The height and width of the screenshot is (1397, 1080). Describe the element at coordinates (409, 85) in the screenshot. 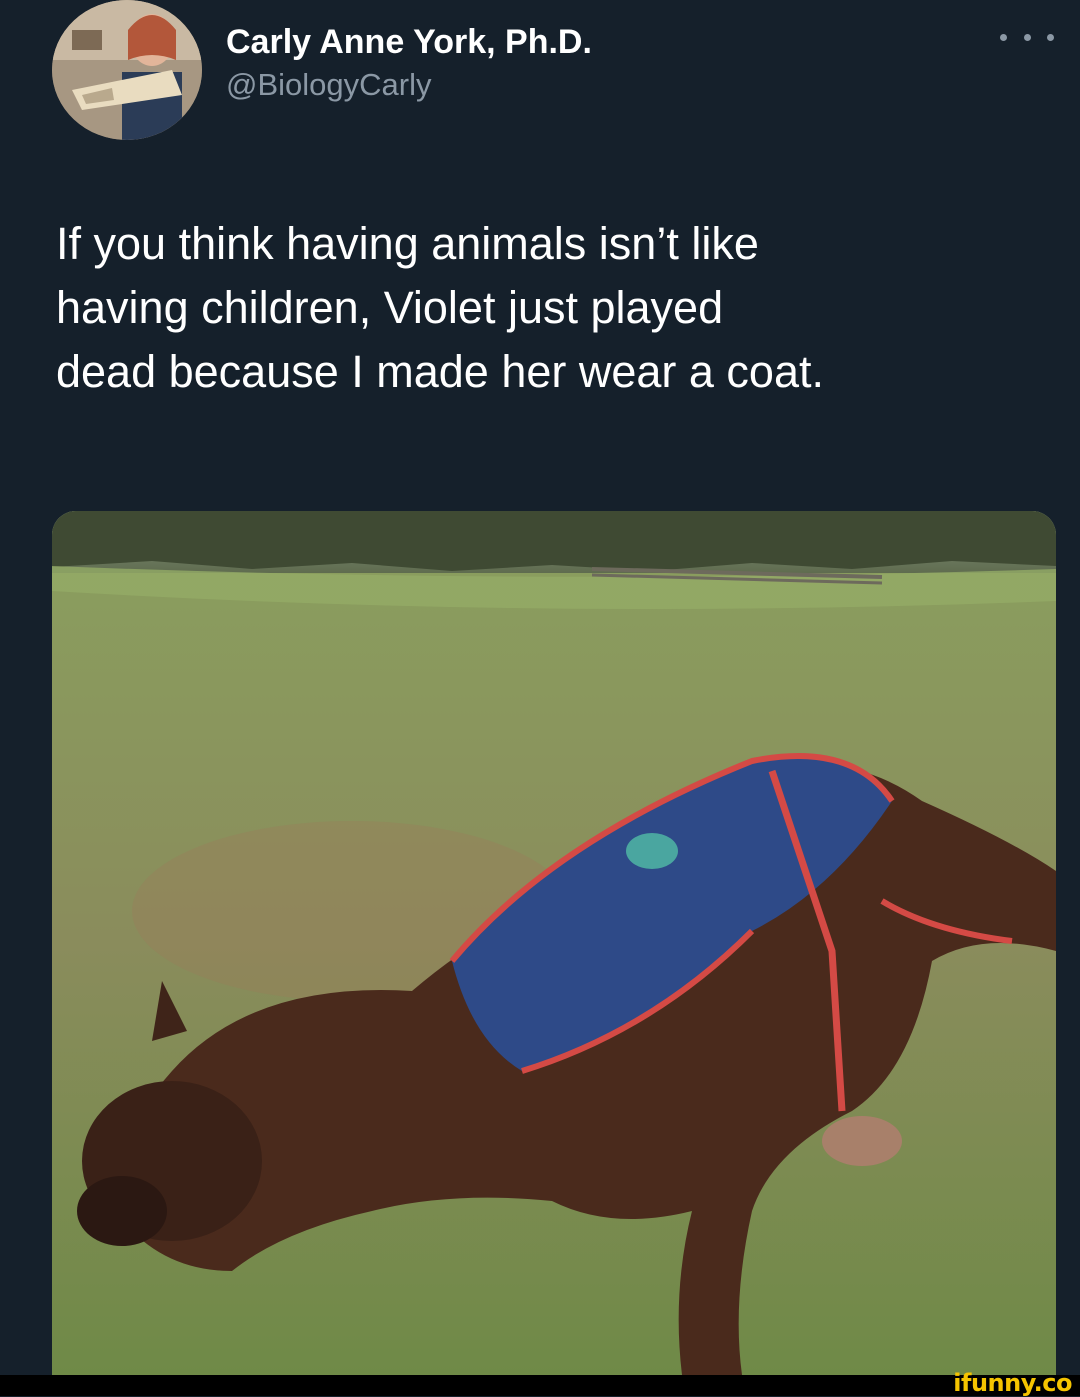

I see `user-handle: @BiologyCarly` at that location.